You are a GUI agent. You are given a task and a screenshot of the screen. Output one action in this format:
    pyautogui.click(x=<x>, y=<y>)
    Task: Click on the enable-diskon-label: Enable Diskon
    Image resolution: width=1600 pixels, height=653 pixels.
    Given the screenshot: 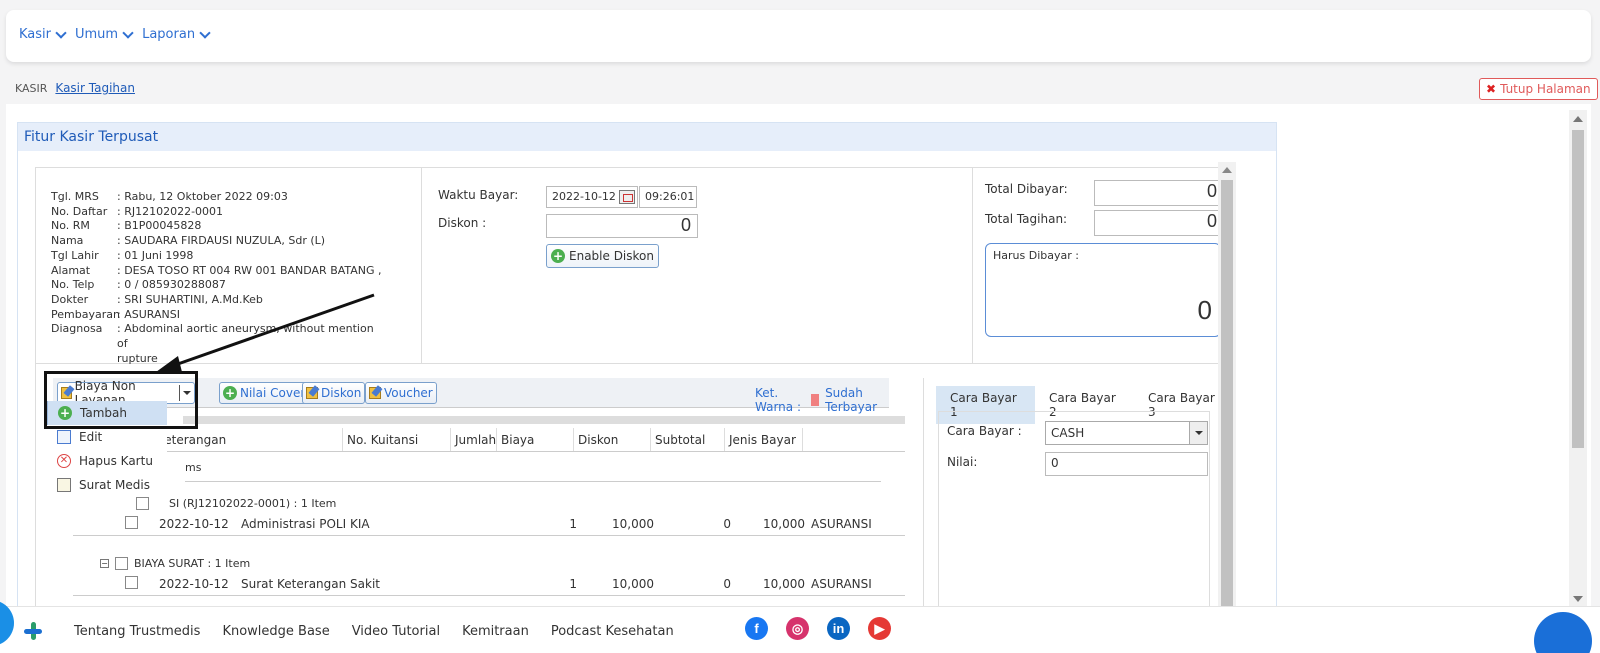 What is the action you would take?
    pyautogui.click(x=611, y=256)
    